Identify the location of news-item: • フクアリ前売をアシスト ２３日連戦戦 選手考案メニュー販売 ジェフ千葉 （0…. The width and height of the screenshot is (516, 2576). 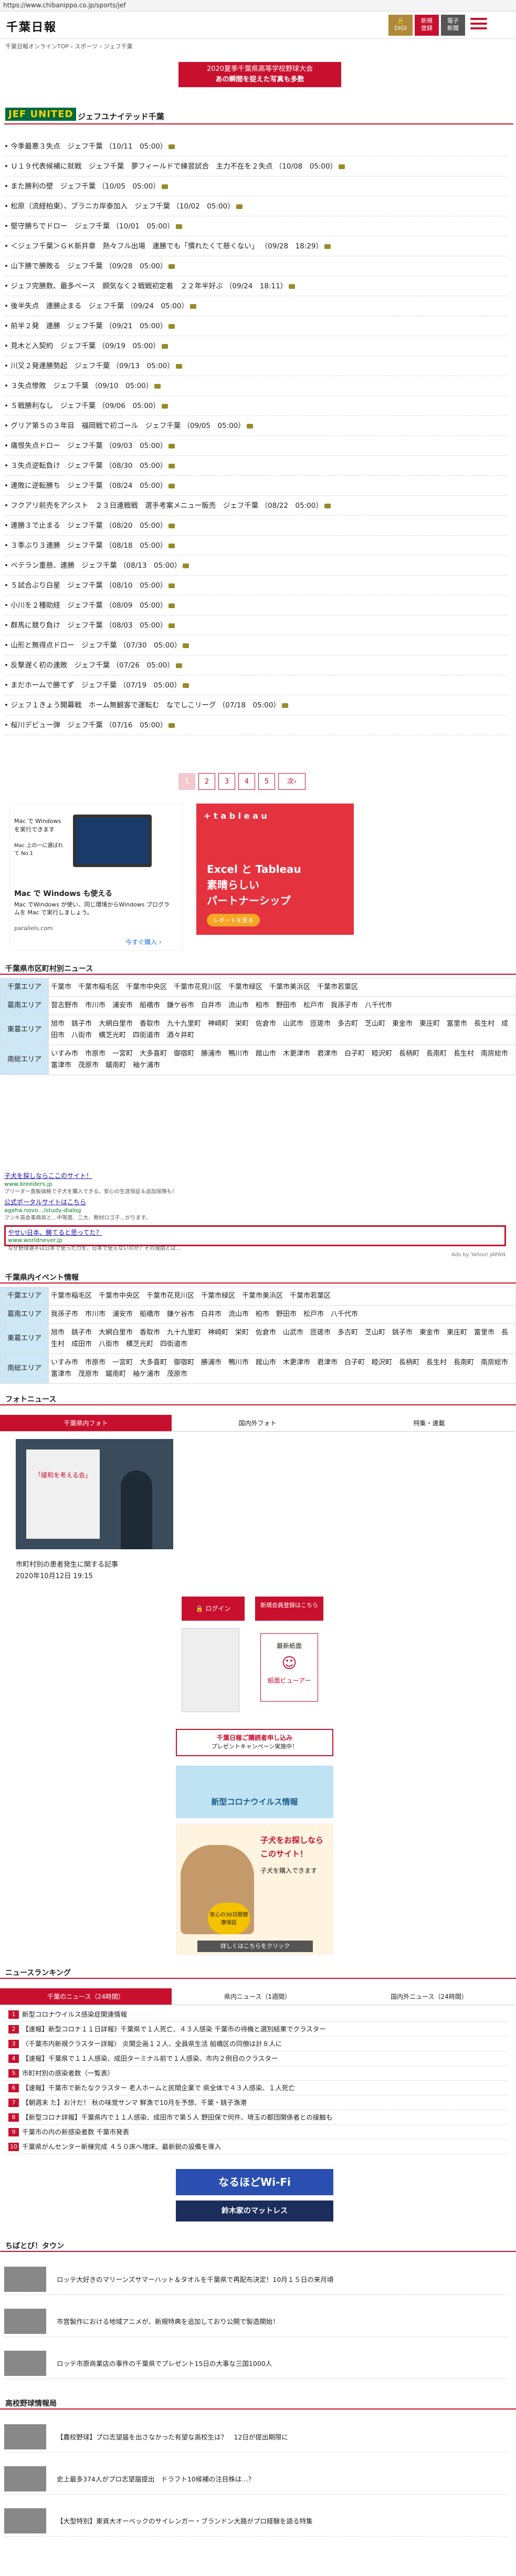
(256, 506).